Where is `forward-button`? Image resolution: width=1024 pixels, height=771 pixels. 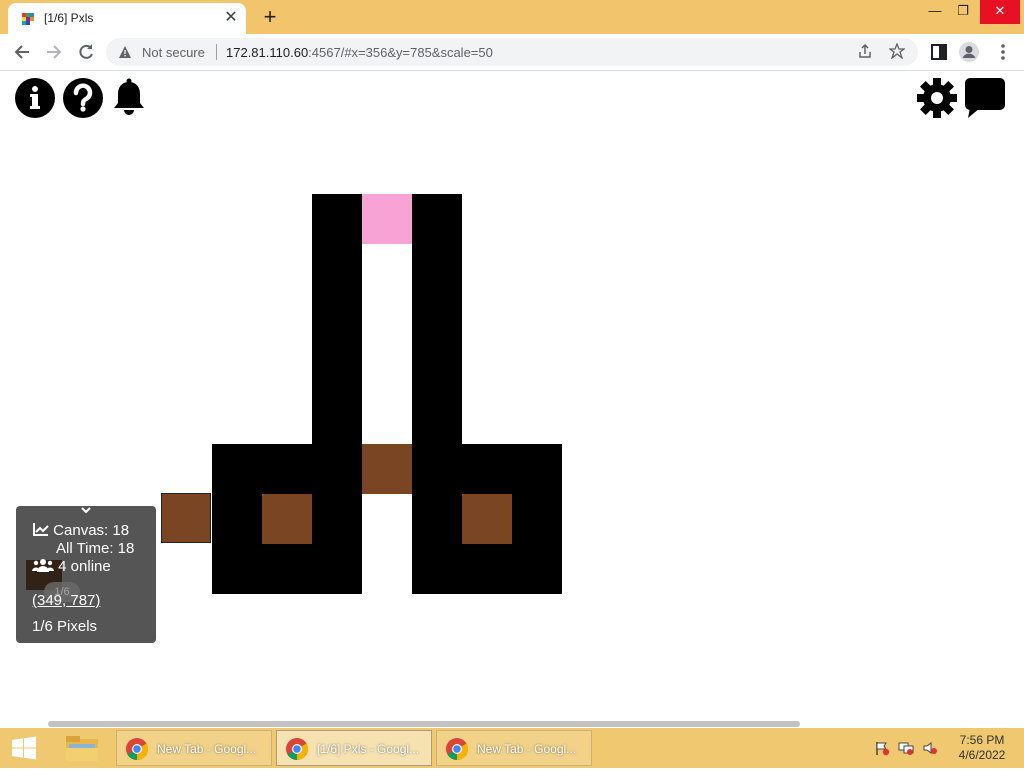
forward-button is located at coordinates (54, 52).